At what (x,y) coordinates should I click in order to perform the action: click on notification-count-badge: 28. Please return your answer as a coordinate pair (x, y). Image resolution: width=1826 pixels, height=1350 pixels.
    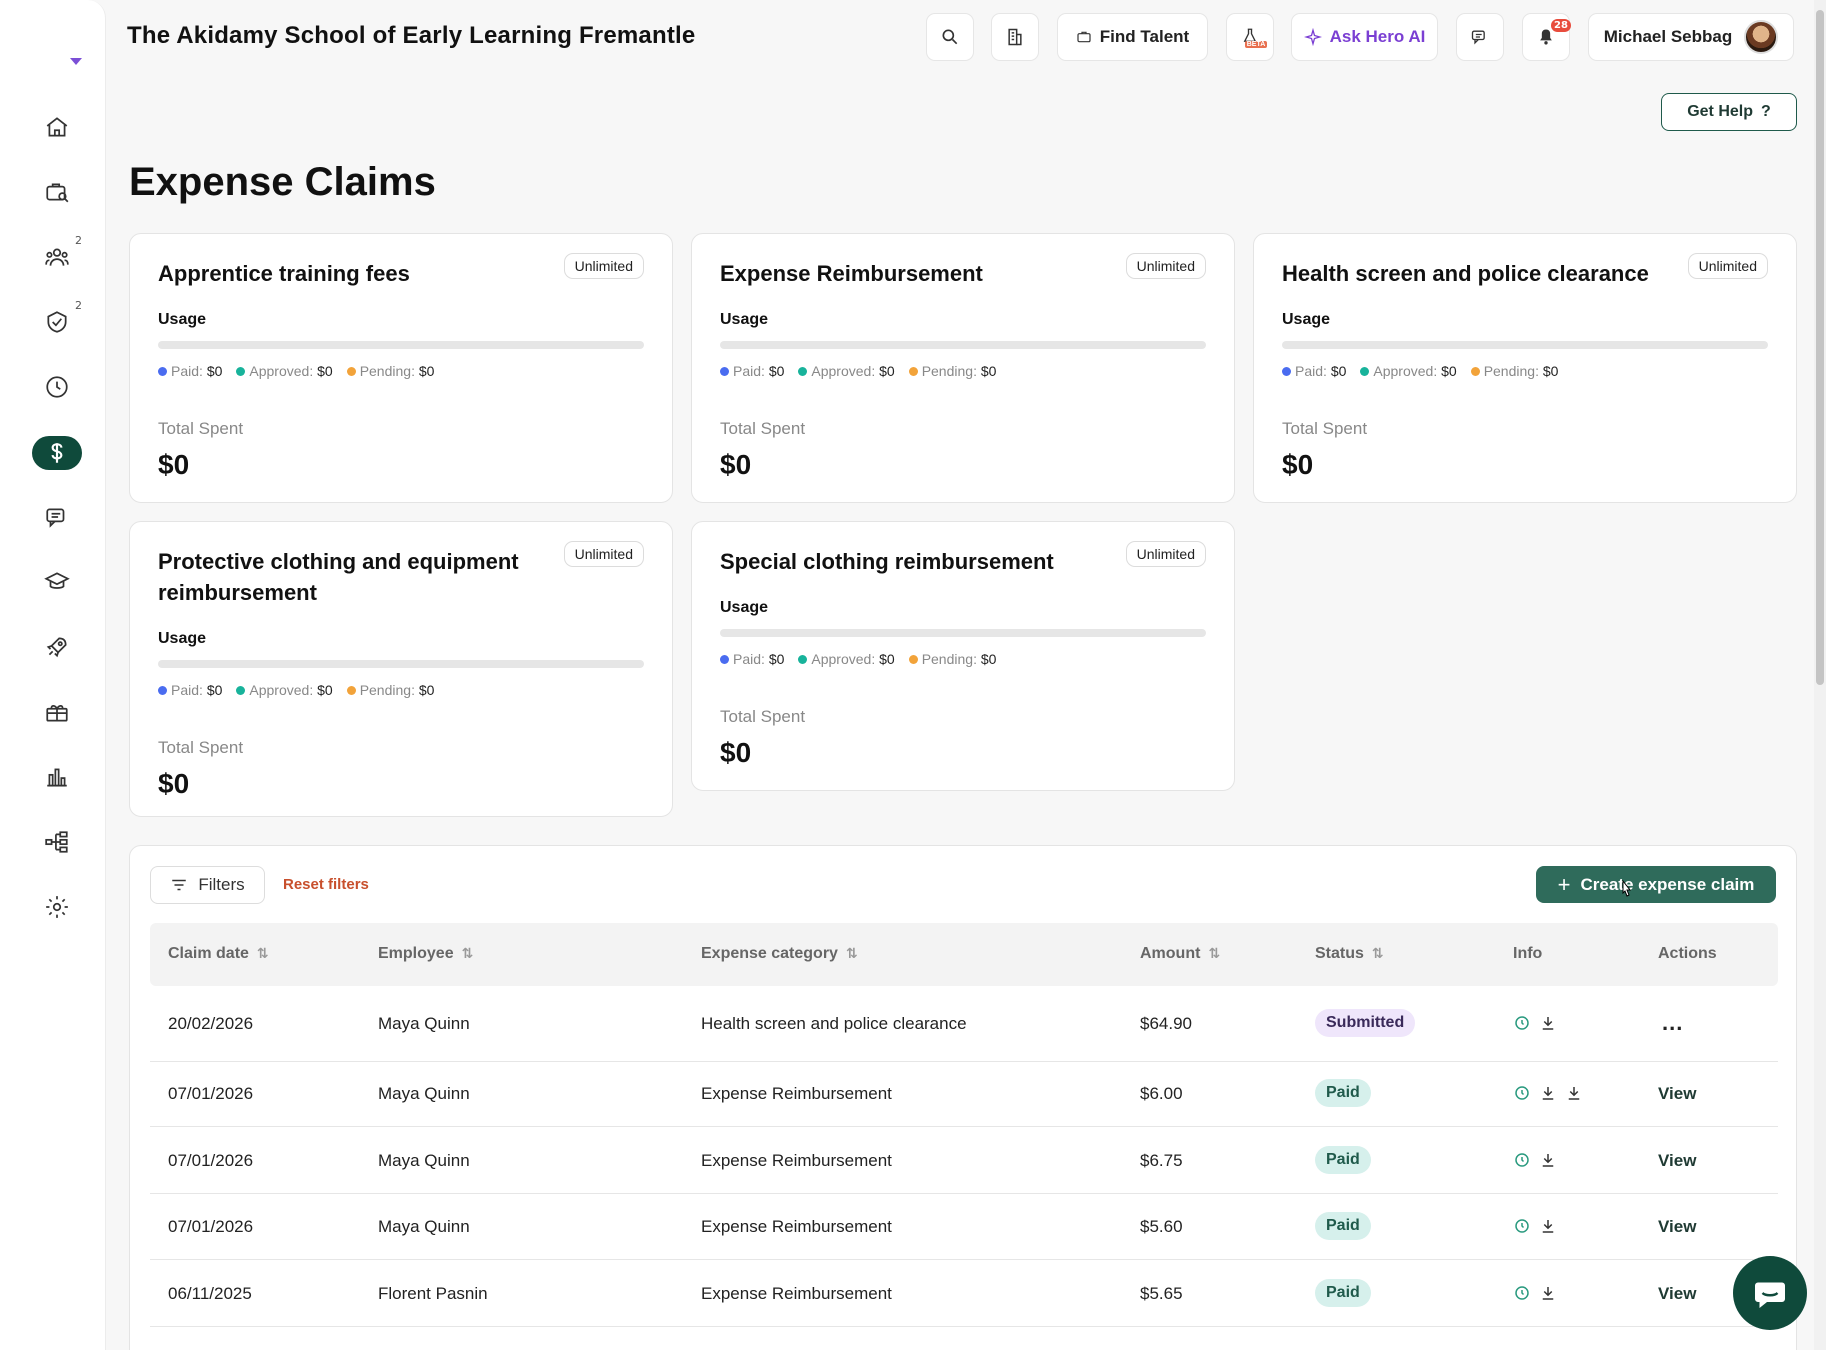
    Looking at the image, I should click on (1561, 25).